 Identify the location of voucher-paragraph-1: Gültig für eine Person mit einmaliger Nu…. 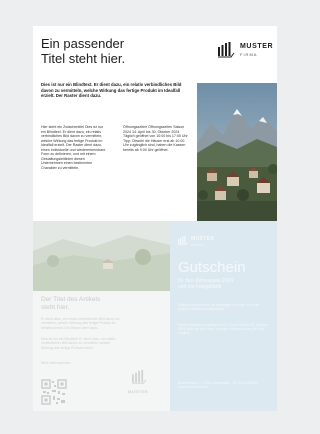
(219, 307).